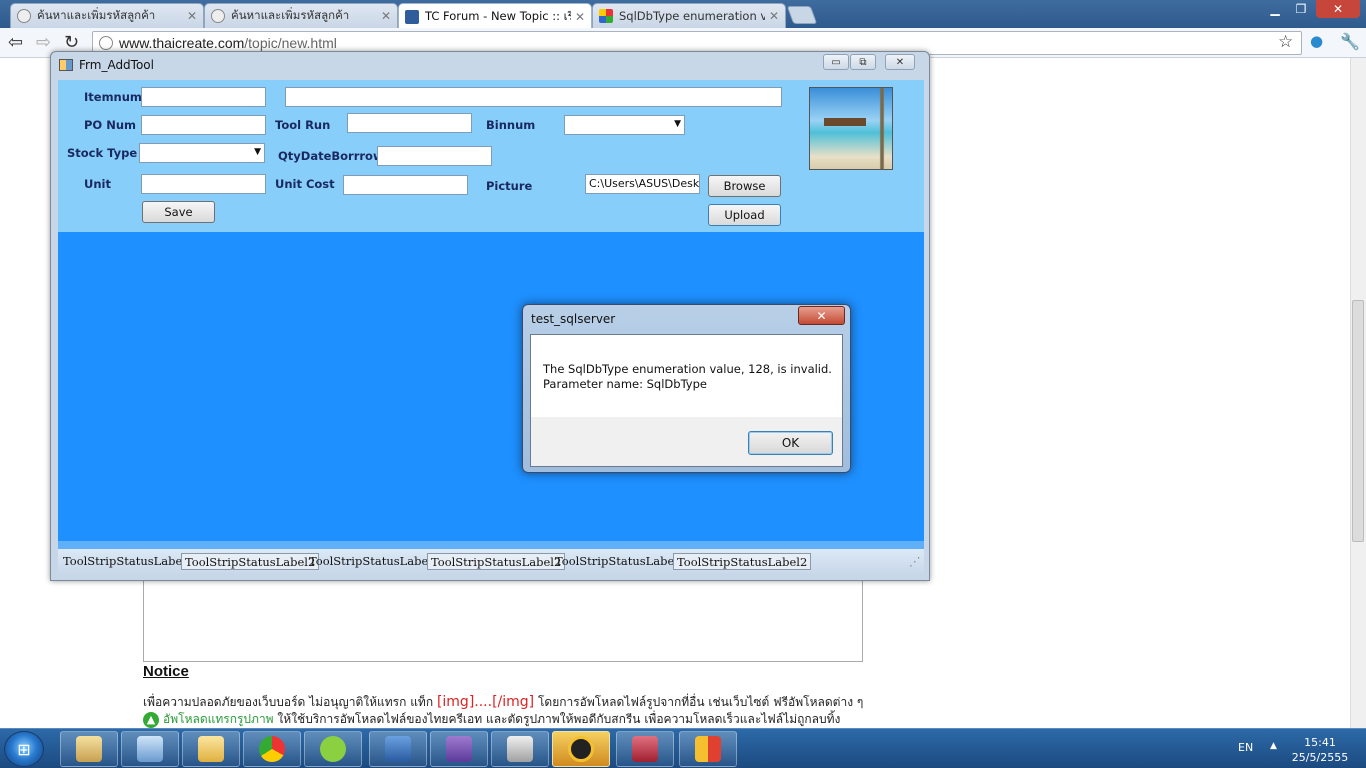  I want to click on browse-button: Browse, so click(744, 186).